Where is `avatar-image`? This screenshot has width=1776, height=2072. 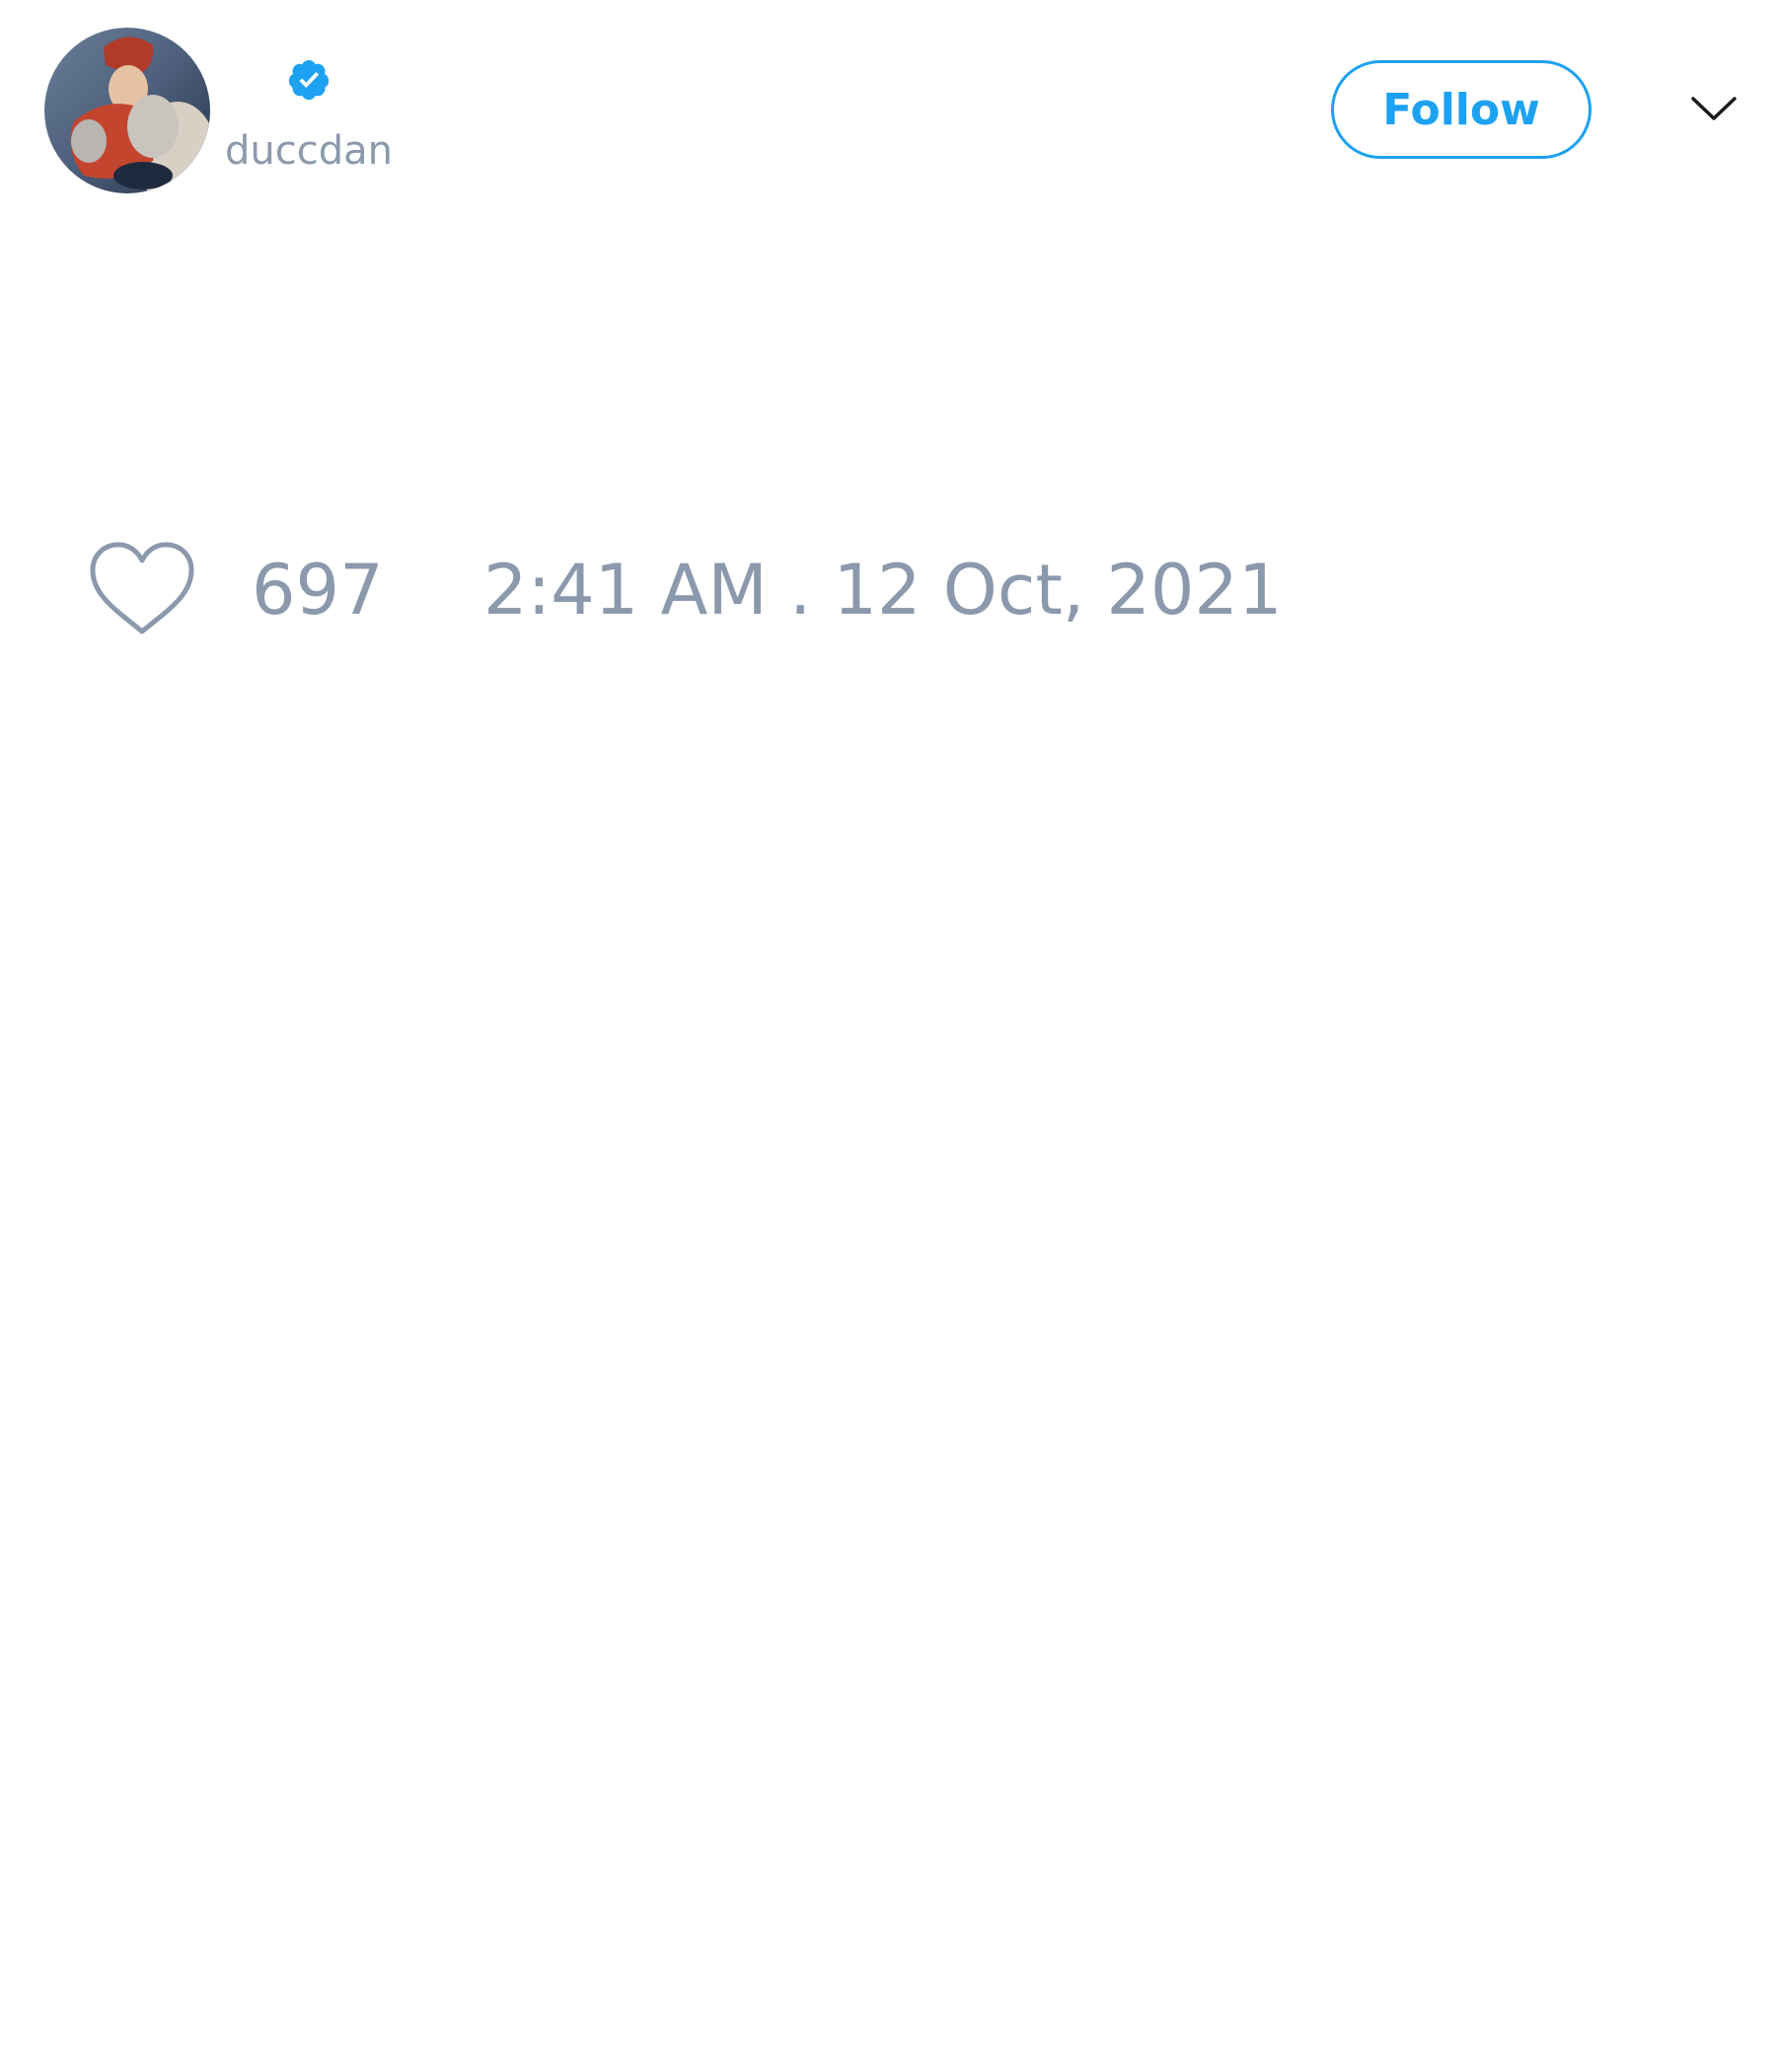 avatar-image is located at coordinates (127, 111).